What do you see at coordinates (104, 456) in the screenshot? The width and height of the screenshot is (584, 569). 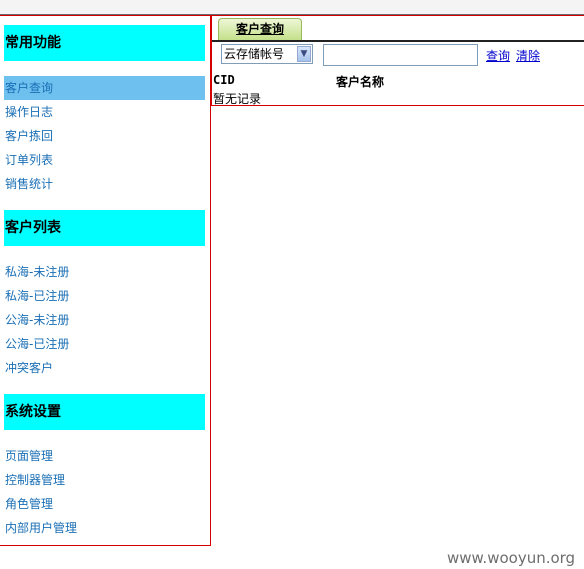 I see `sidebar-item-page-management: 页面管理` at bounding box center [104, 456].